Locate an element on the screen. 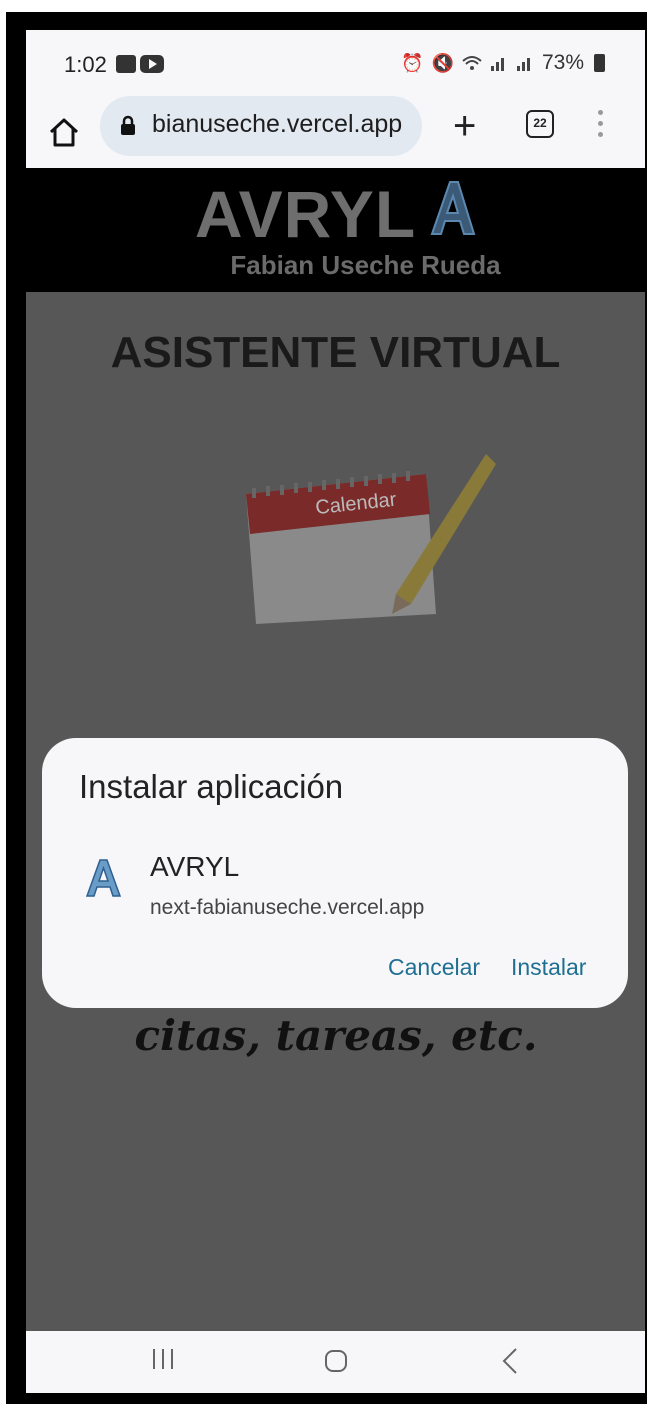 This screenshot has height=1410, width=651. app-name: AVRYL is located at coordinates (195, 866).